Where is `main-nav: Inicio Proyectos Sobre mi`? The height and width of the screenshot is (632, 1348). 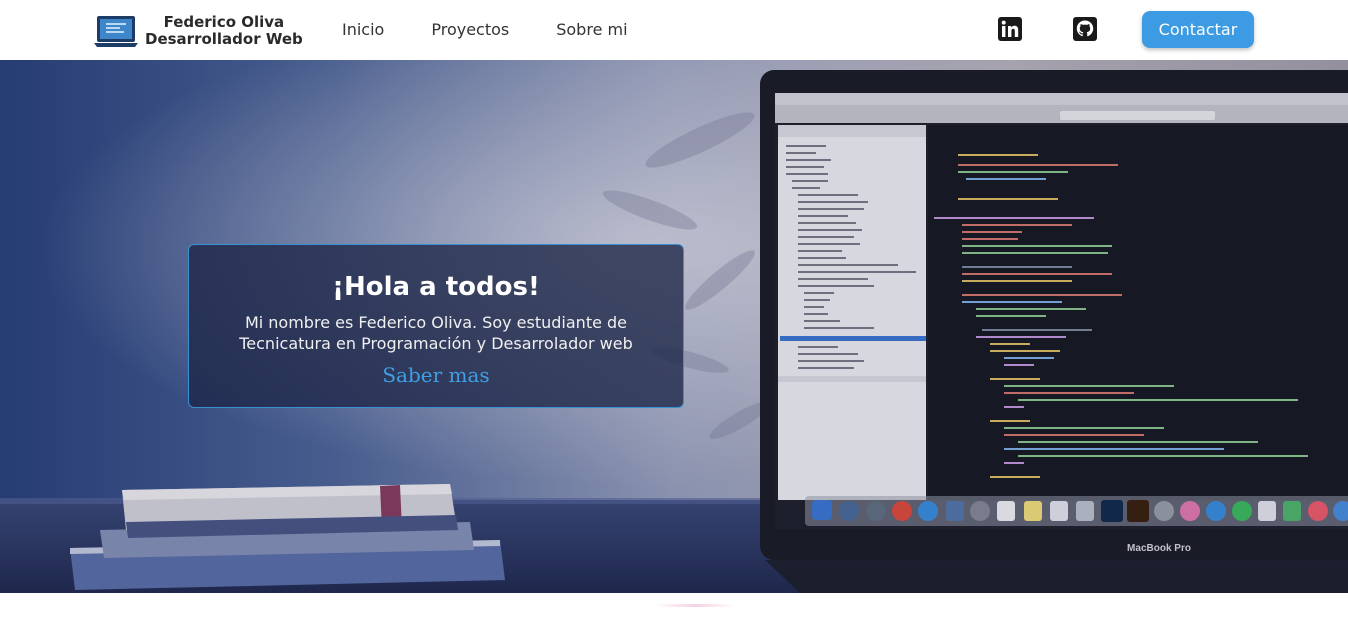 main-nav: Inicio Proyectos Sobre mi is located at coordinates (508, 29).